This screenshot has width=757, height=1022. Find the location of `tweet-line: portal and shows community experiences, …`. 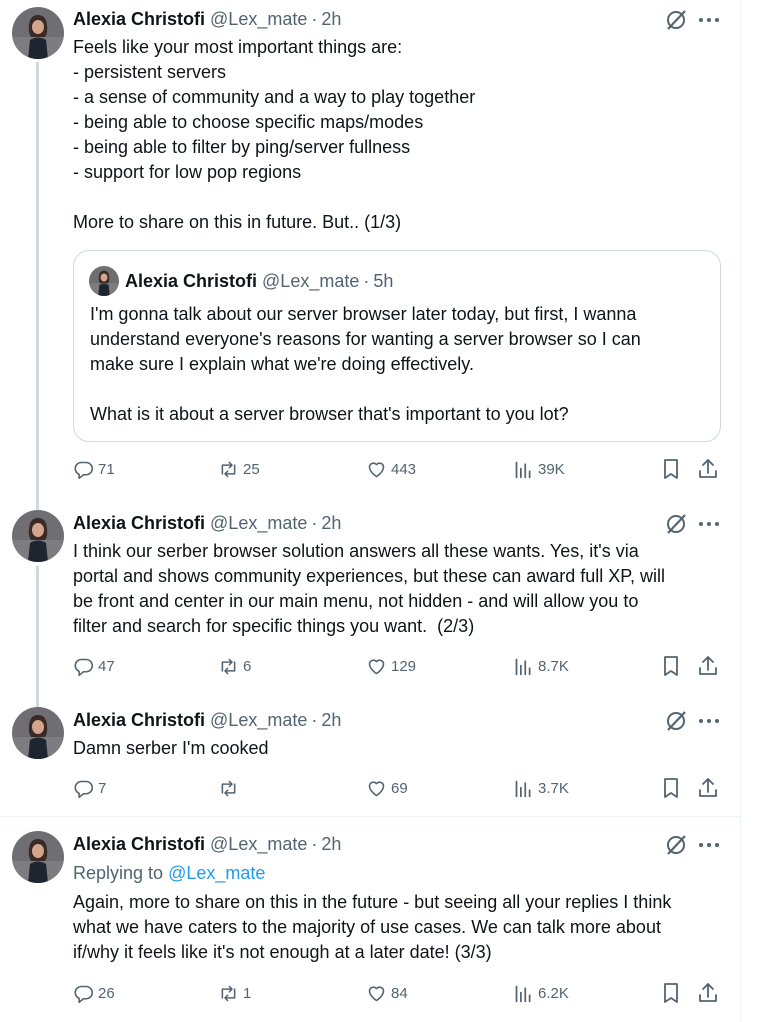

tweet-line: portal and shows community experiences, … is located at coordinates (369, 576).